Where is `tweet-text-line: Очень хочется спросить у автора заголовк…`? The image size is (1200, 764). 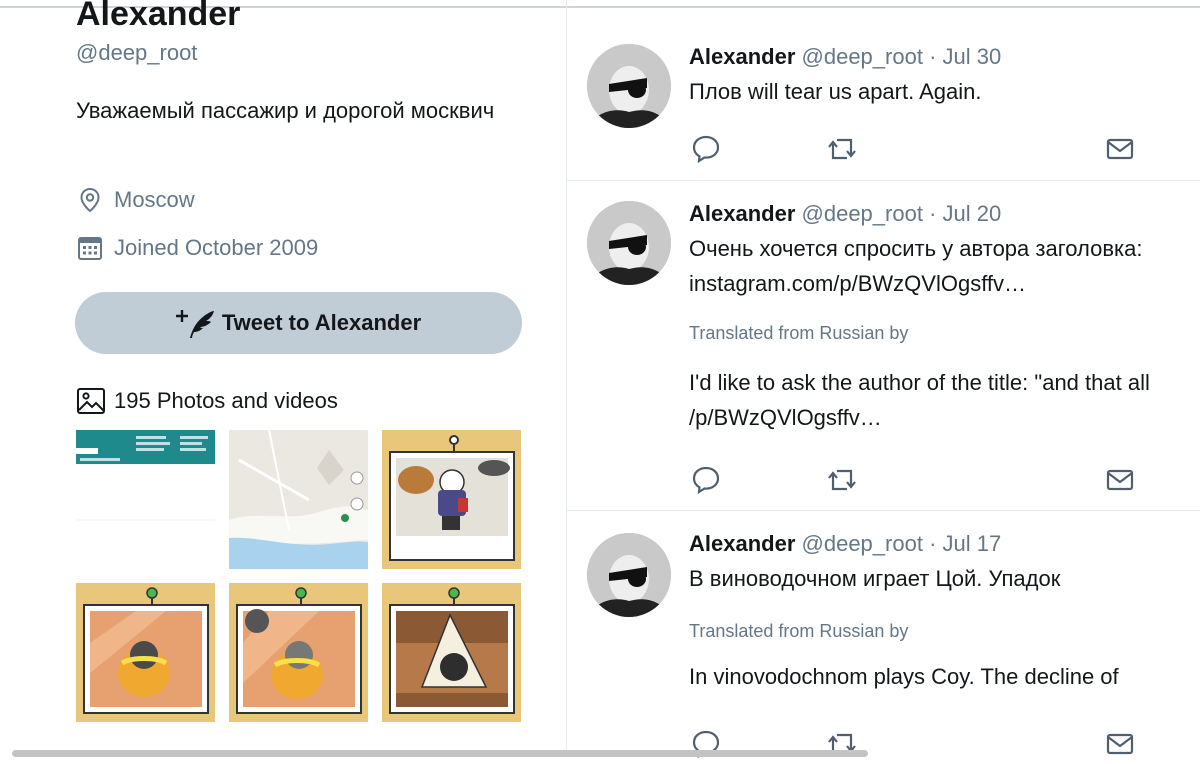 tweet-text-line: Очень хочется спросить у автора заголовк… is located at coordinates (916, 248).